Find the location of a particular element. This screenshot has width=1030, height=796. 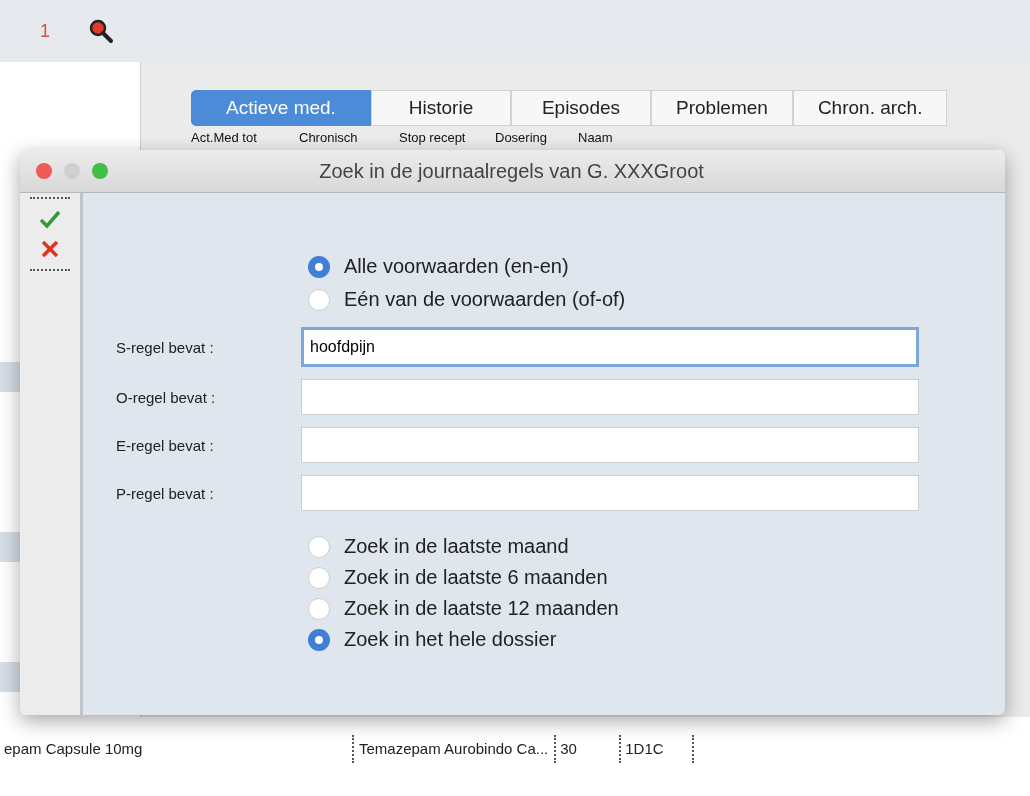

tab: Historie is located at coordinates (441, 108).